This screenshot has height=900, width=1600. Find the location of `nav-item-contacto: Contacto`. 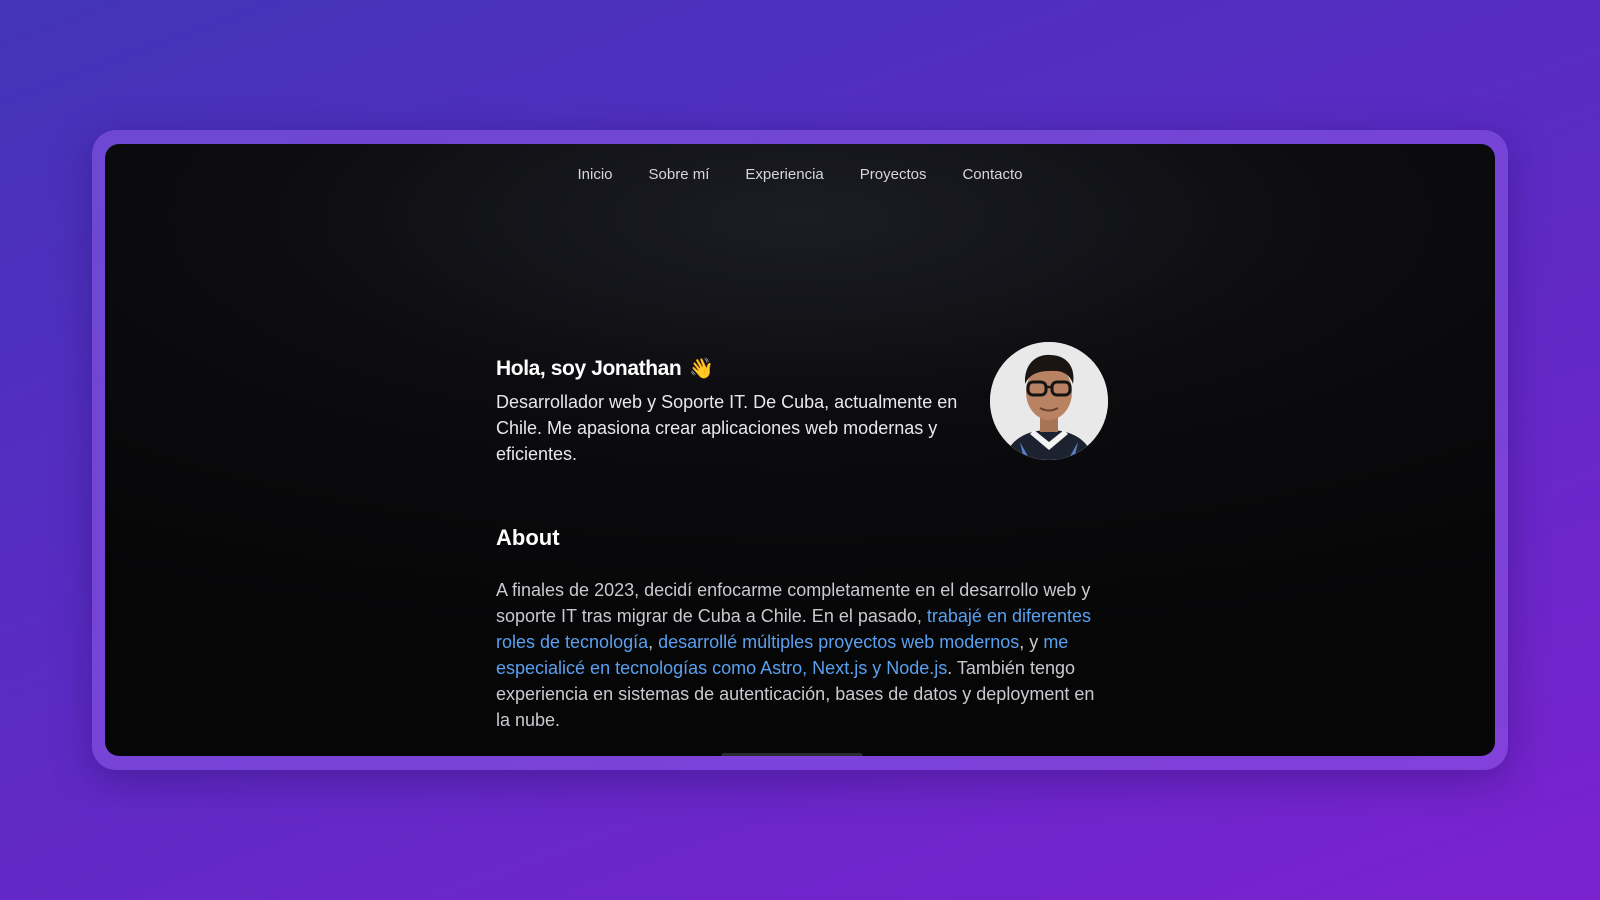

nav-item-contacto: Contacto is located at coordinates (992, 174).